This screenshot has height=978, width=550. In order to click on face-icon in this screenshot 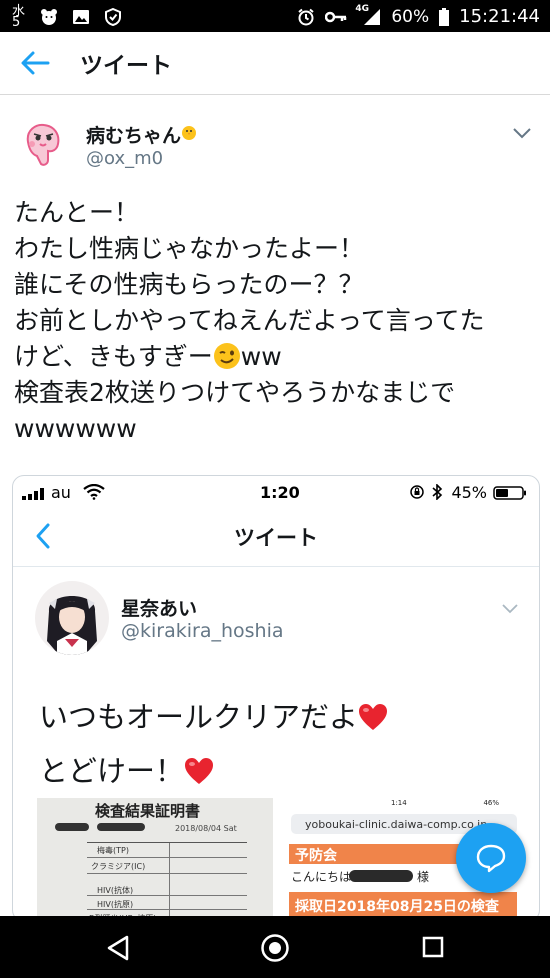, I will do `click(49, 17)`.